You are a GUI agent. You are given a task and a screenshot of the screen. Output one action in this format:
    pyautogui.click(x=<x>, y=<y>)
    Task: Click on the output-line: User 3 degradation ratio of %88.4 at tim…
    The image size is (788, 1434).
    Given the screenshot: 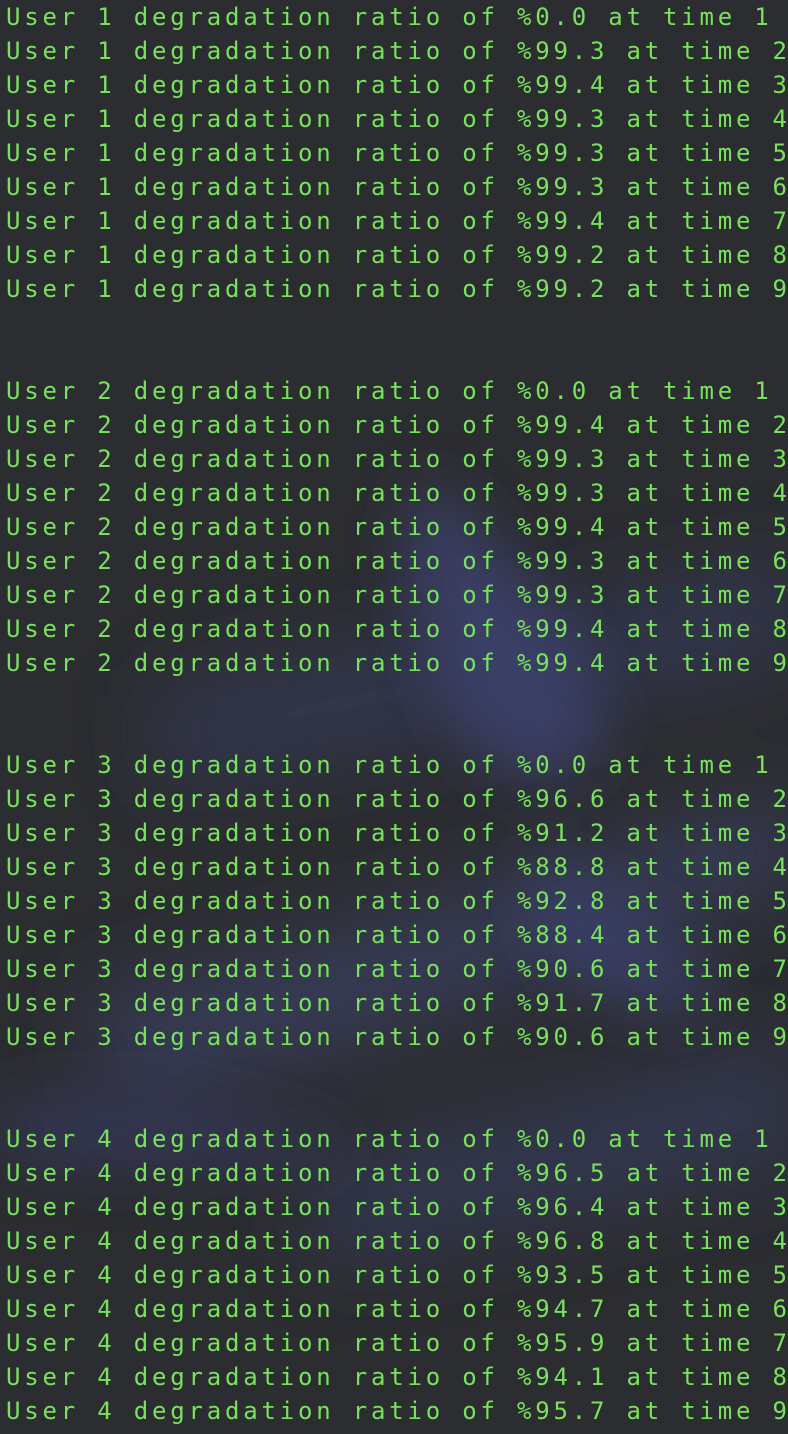 What is the action you would take?
    pyautogui.click(x=397, y=935)
    